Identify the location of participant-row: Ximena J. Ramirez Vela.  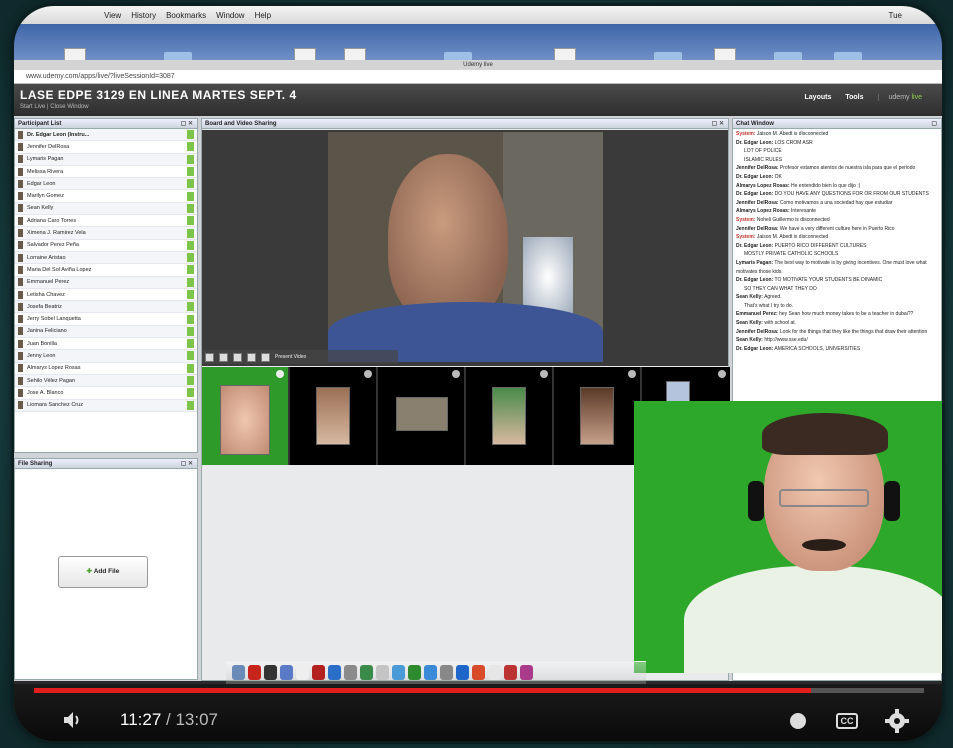
(106, 233).